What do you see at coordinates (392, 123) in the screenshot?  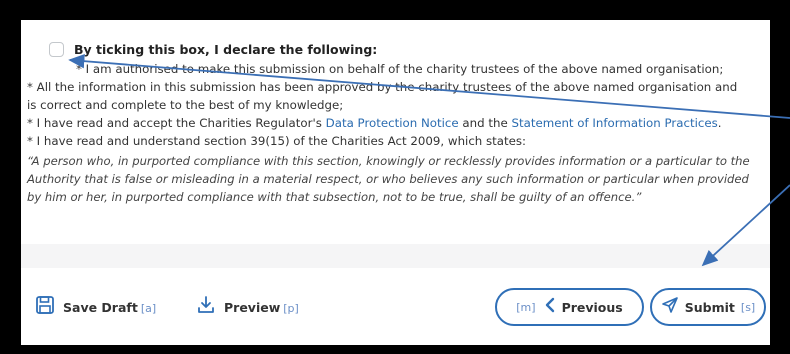 I see `data-protection-notice-link: Data Protection Notice` at bounding box center [392, 123].